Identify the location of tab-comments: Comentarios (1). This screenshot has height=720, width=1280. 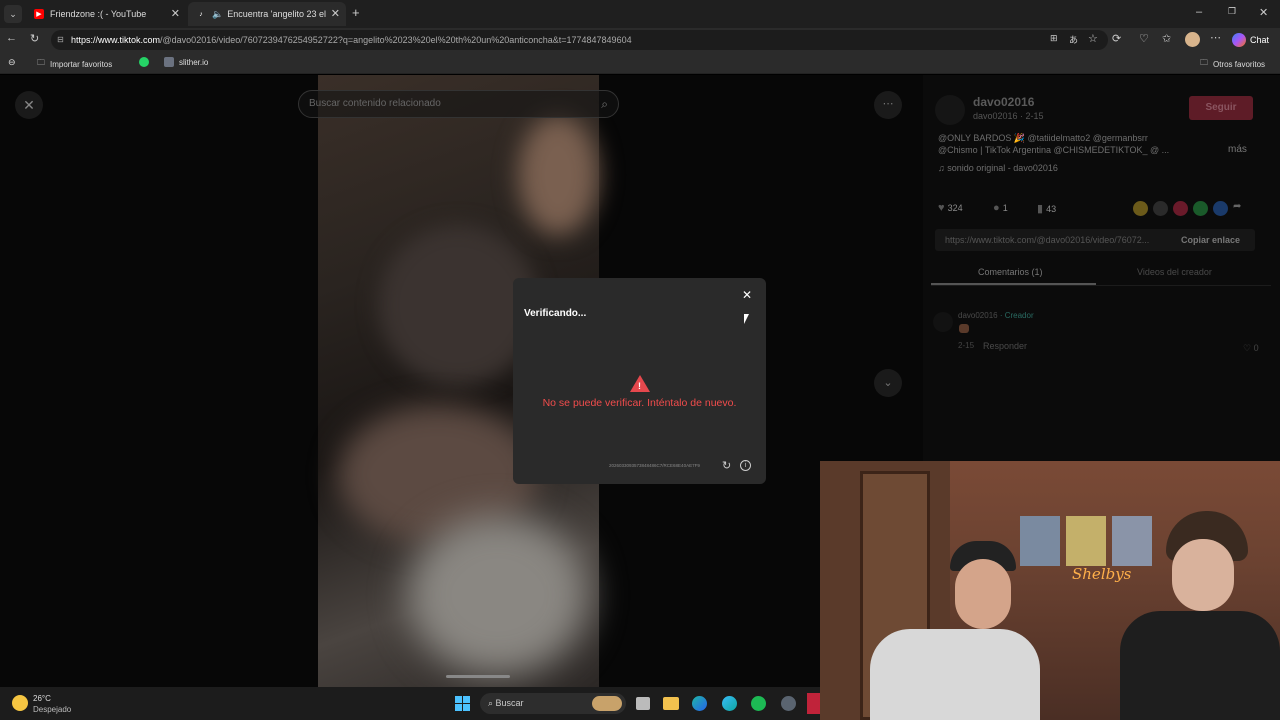
(1010, 272).